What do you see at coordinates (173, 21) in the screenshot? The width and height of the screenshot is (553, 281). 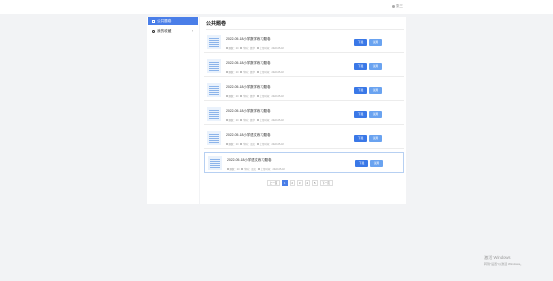 I see `sidebar-item-public: 公共题卷` at bounding box center [173, 21].